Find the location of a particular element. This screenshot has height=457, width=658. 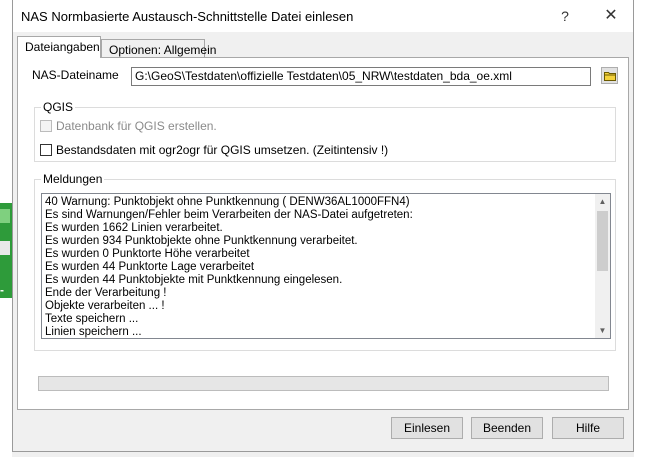

help-icon: ? is located at coordinates (565, 16).